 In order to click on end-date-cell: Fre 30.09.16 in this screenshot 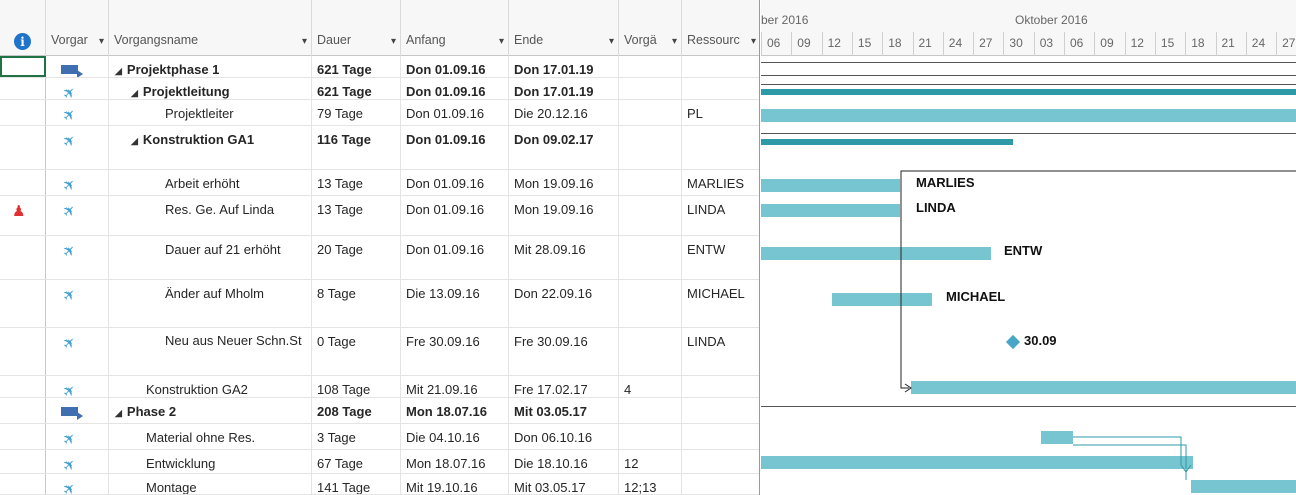, I will do `click(564, 351)`.